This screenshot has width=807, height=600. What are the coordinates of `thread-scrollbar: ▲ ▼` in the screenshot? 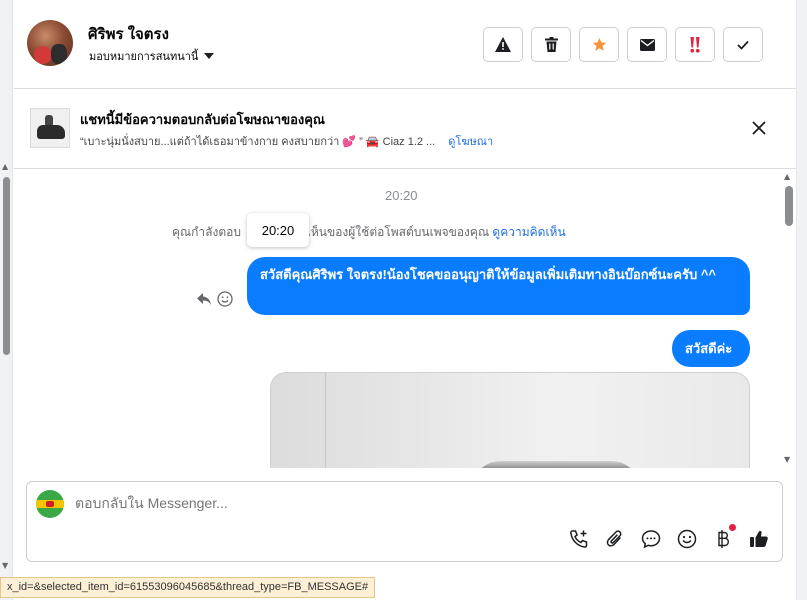 It's located at (788, 319).